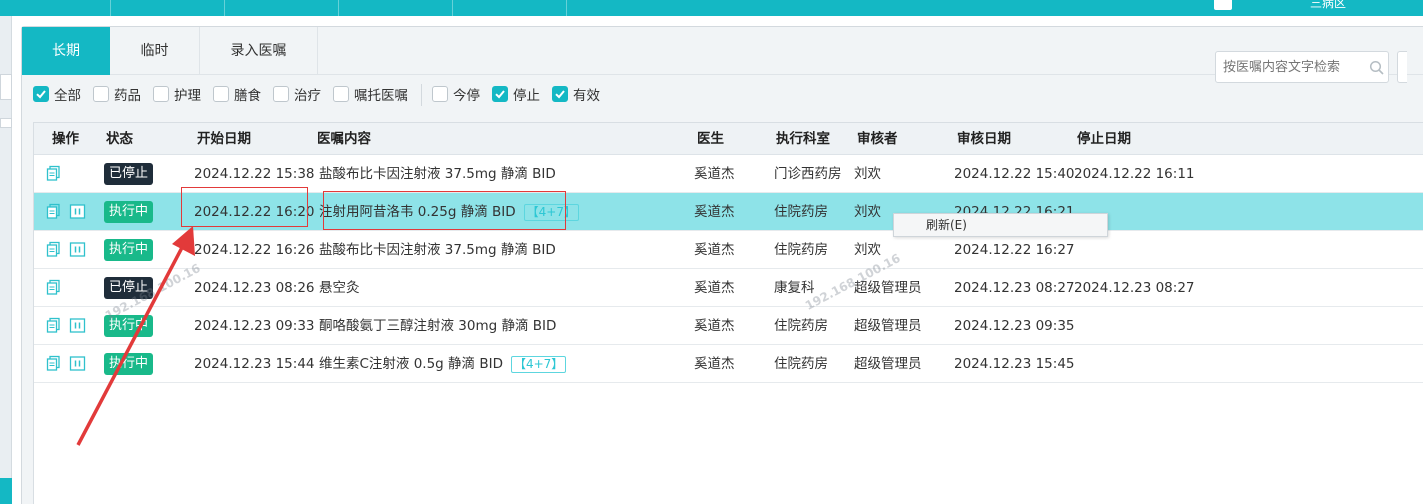  What do you see at coordinates (1134, 174) in the screenshot?
I see `stop-date-cell: 2024.12.22 16:11` at bounding box center [1134, 174].